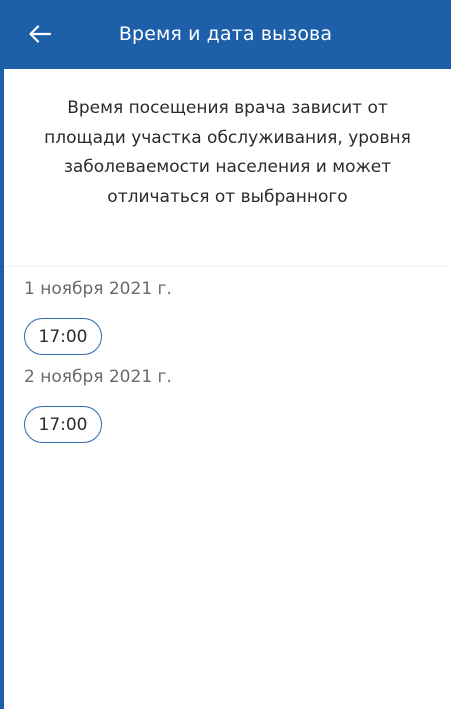  I want to click on day-group: 1 ноября 2021 г. 17:00, so click(98, 316).